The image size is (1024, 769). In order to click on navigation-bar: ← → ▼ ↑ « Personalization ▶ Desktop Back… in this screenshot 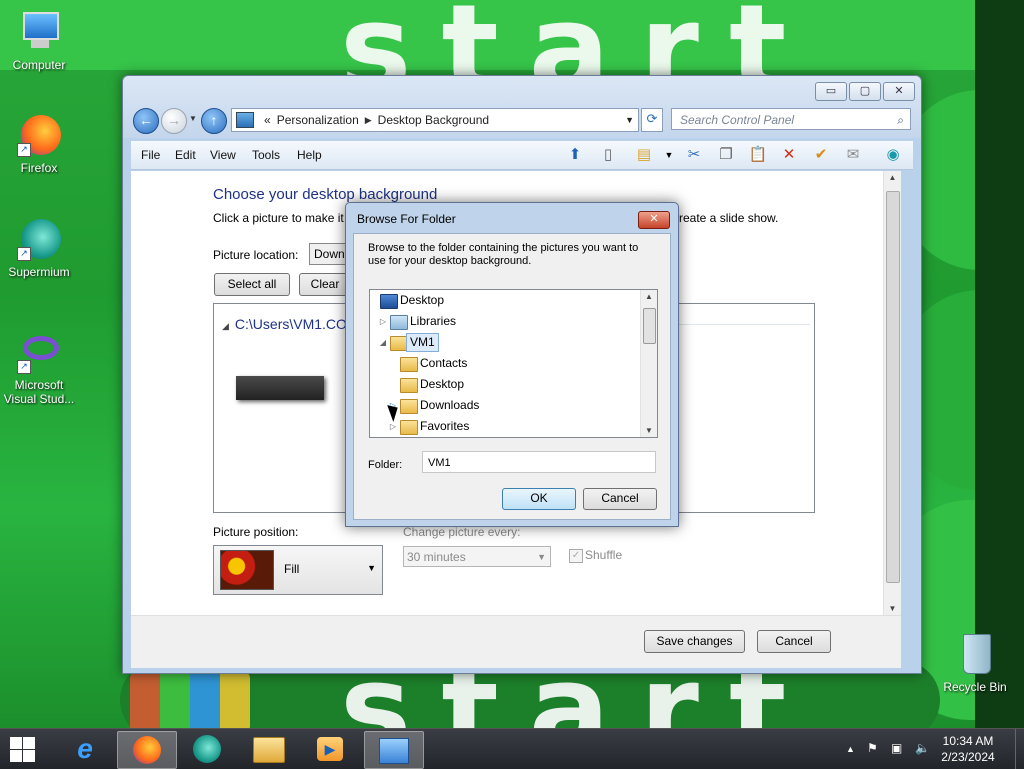, I will do `click(522, 120)`.